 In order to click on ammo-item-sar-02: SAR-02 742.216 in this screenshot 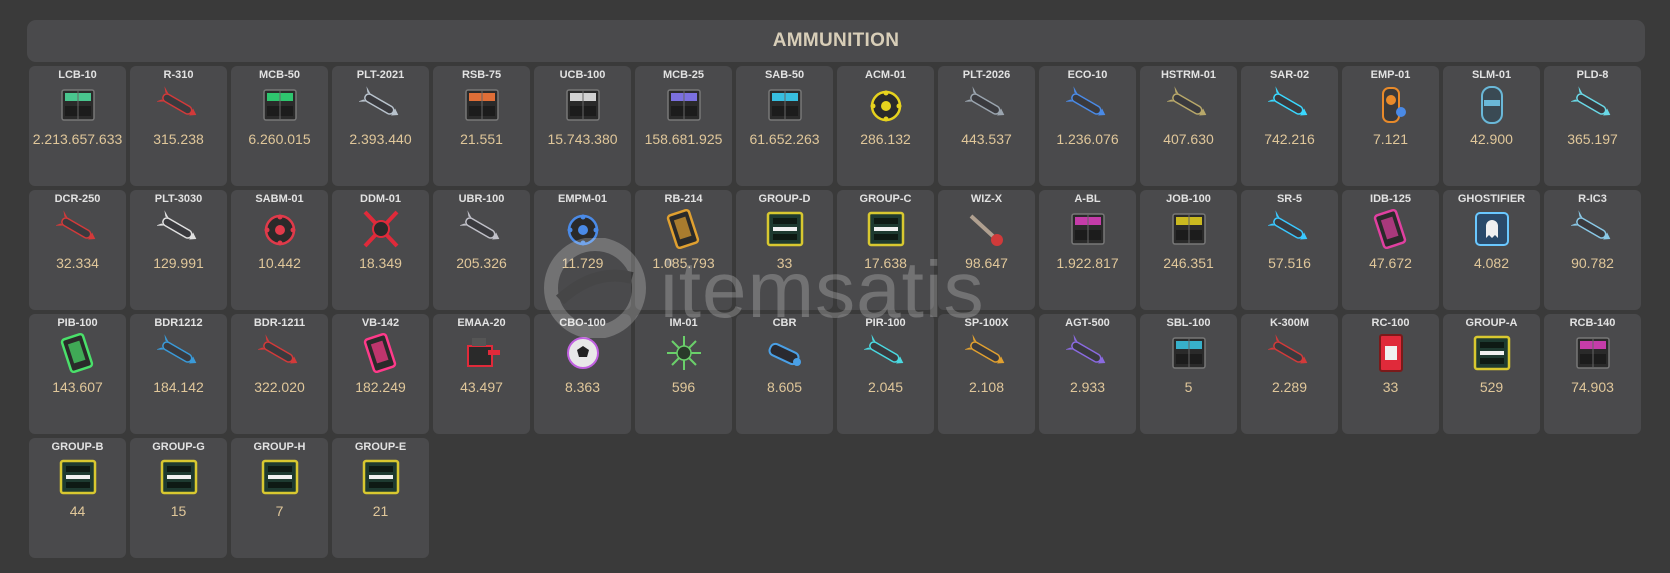, I will do `click(1289, 126)`.